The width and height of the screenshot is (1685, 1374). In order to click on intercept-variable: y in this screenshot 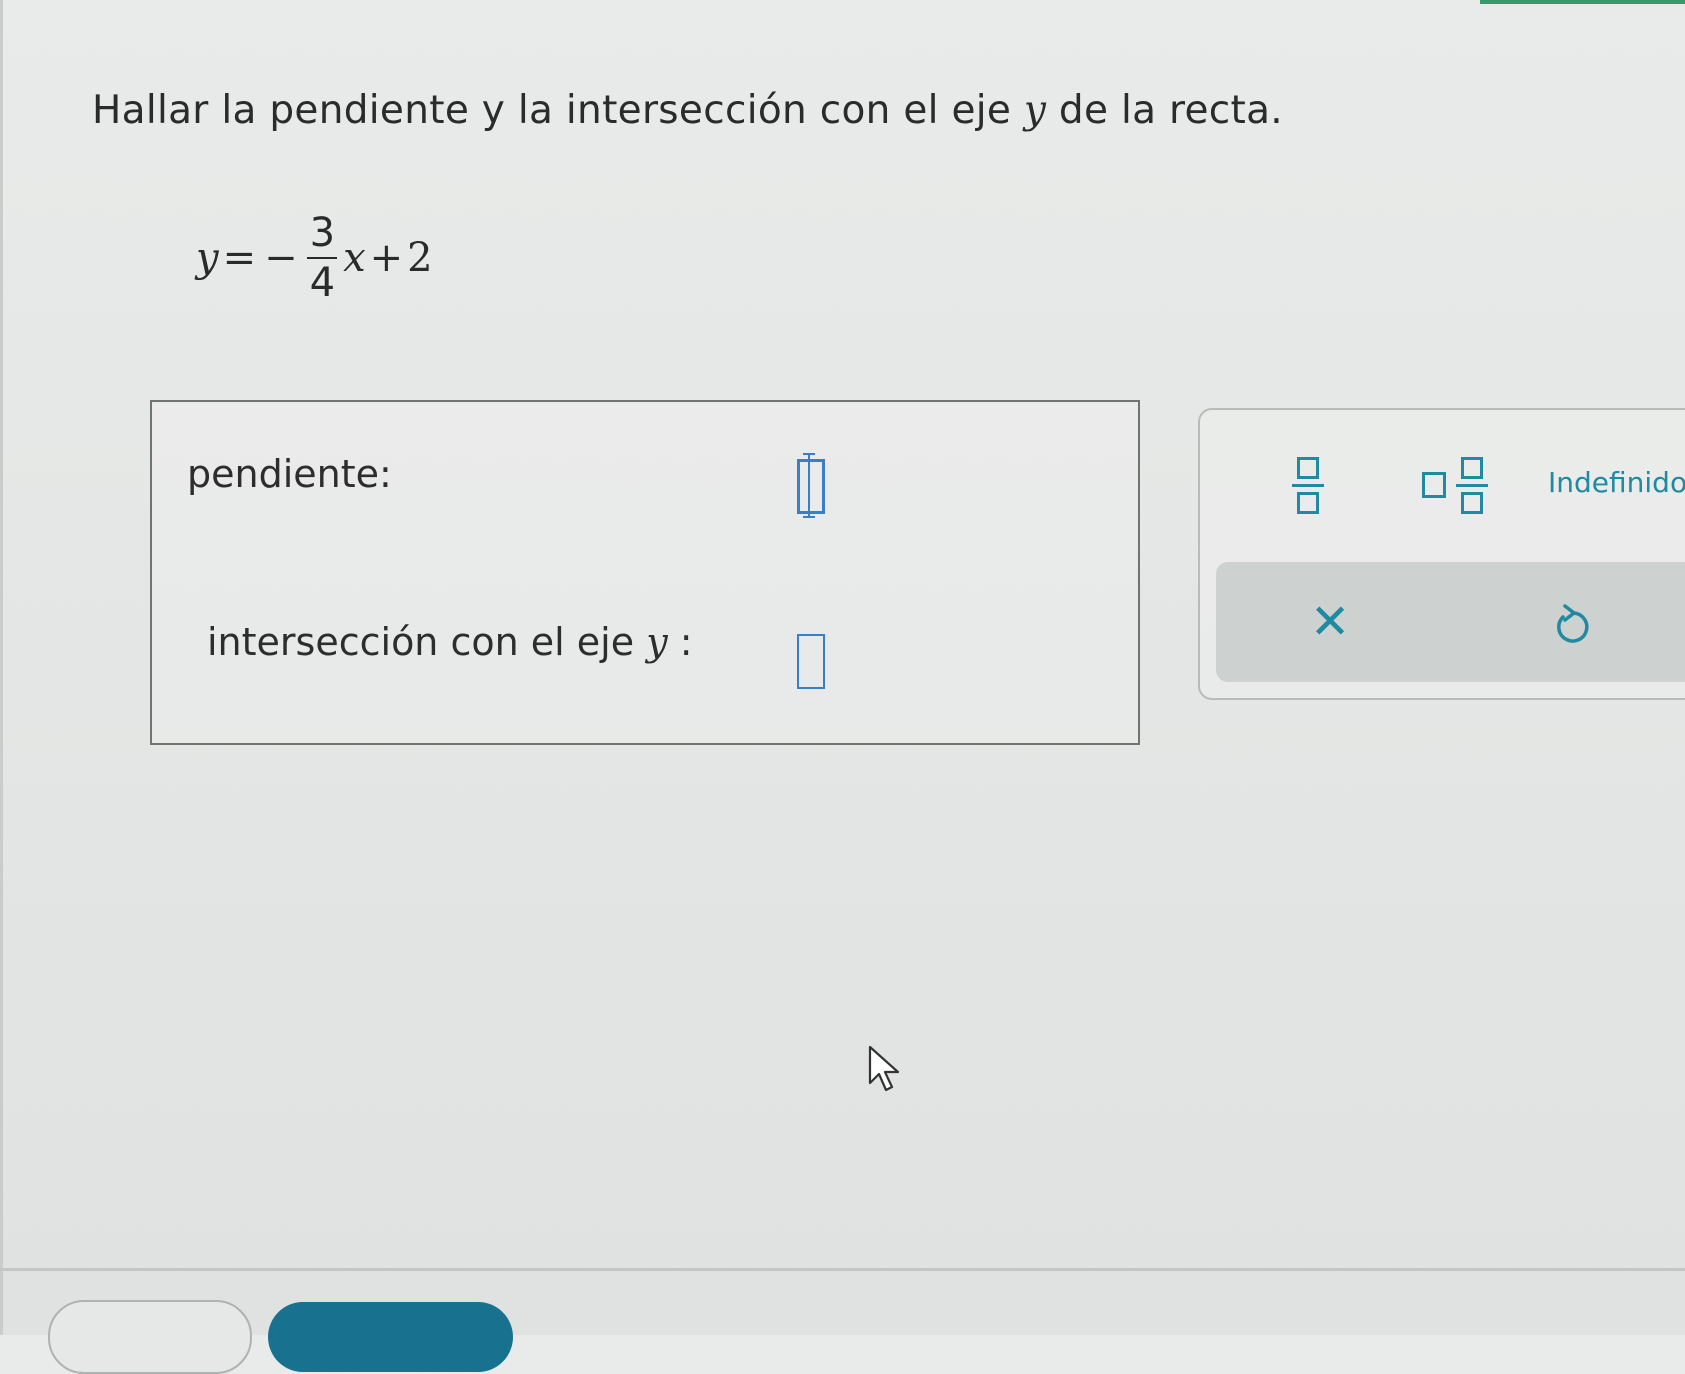, I will do `click(657, 642)`.